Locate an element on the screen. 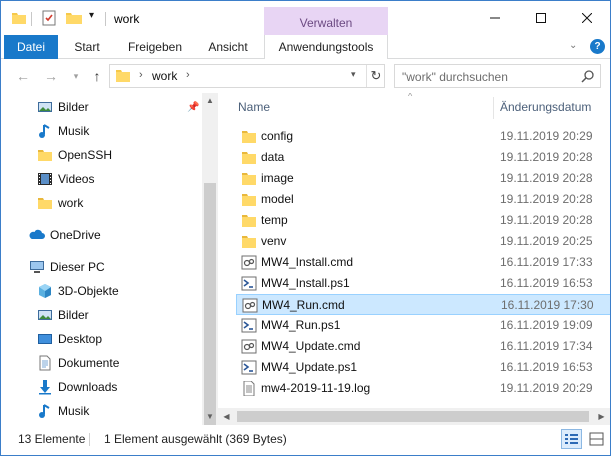  nav-item-dieser-pc: Dieser PC is located at coordinates (101, 267).